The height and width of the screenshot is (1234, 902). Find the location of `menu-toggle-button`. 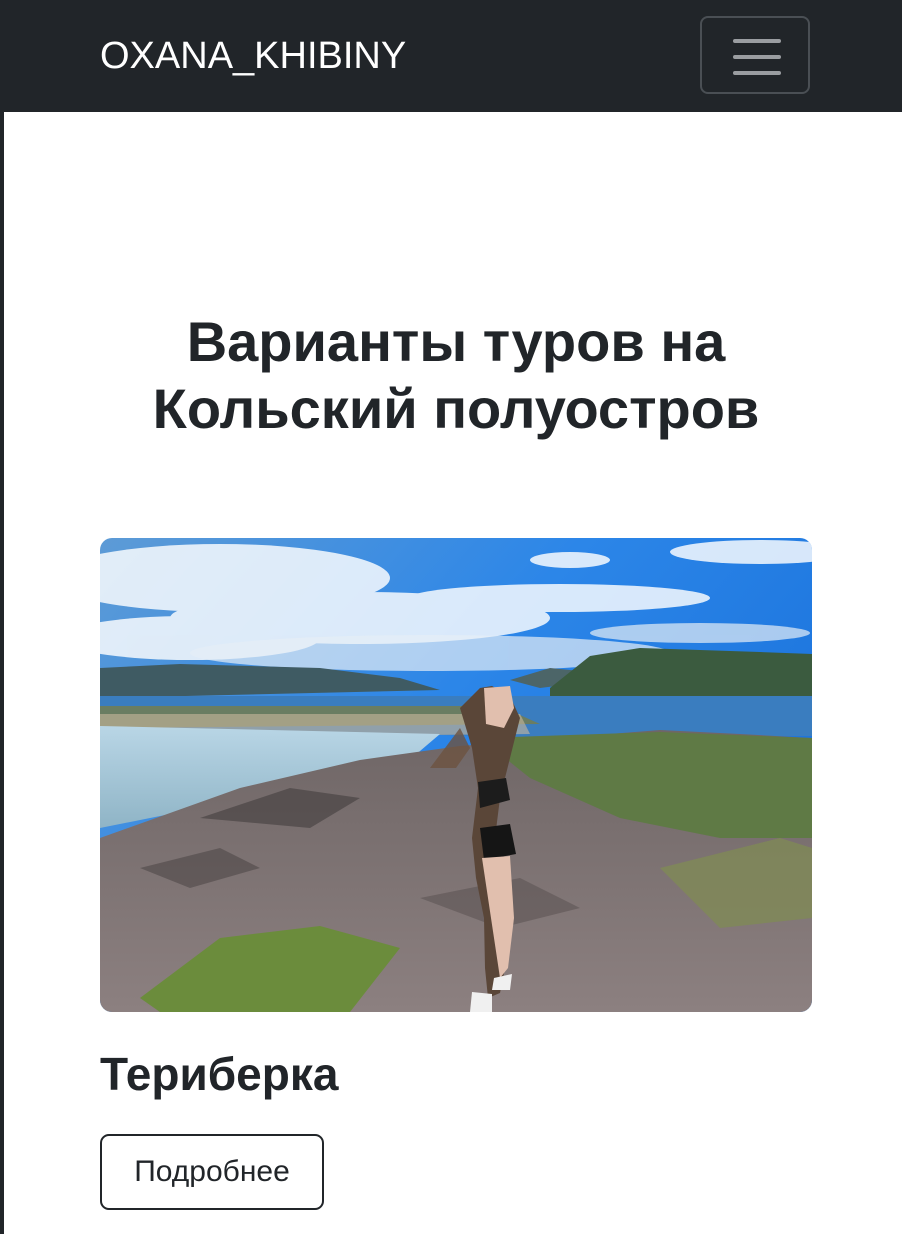

menu-toggle-button is located at coordinates (755, 55).